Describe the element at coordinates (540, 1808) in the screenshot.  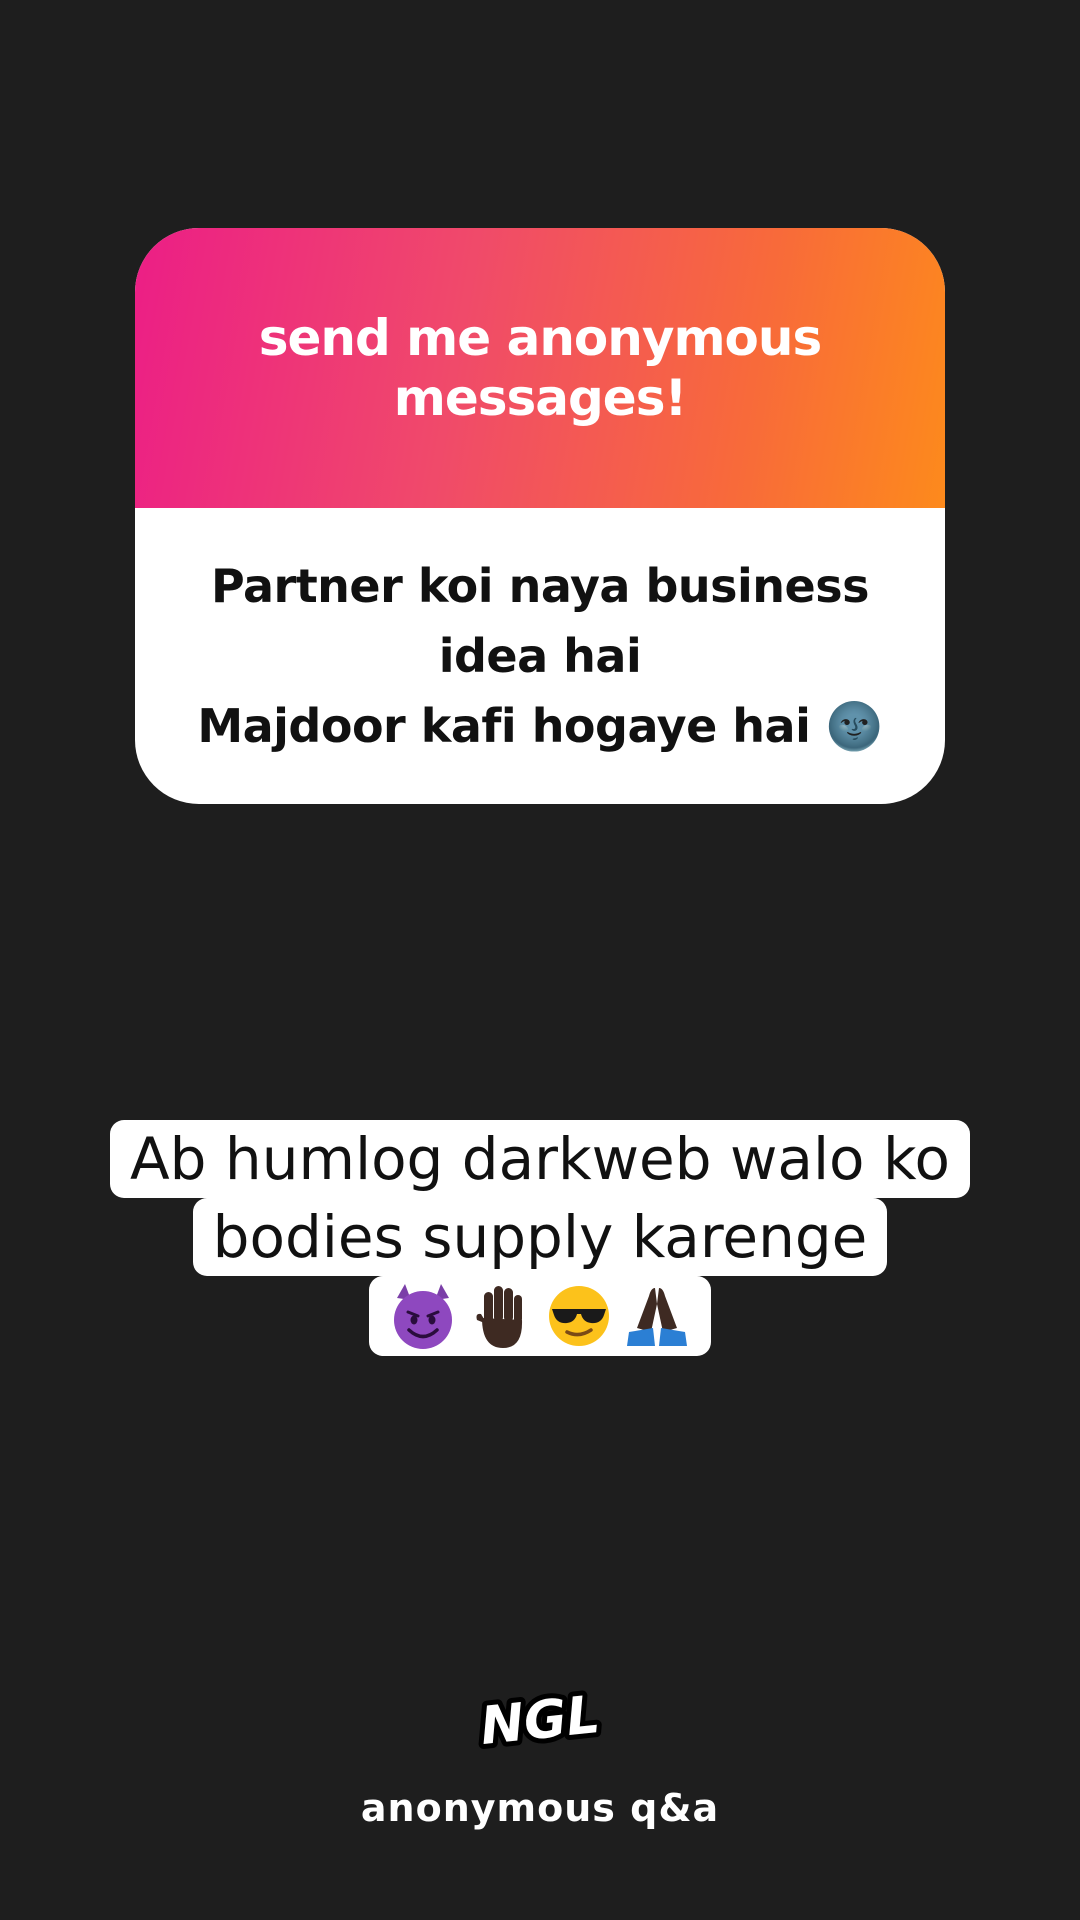
I see `footer-label: anonymous q&a` at that location.